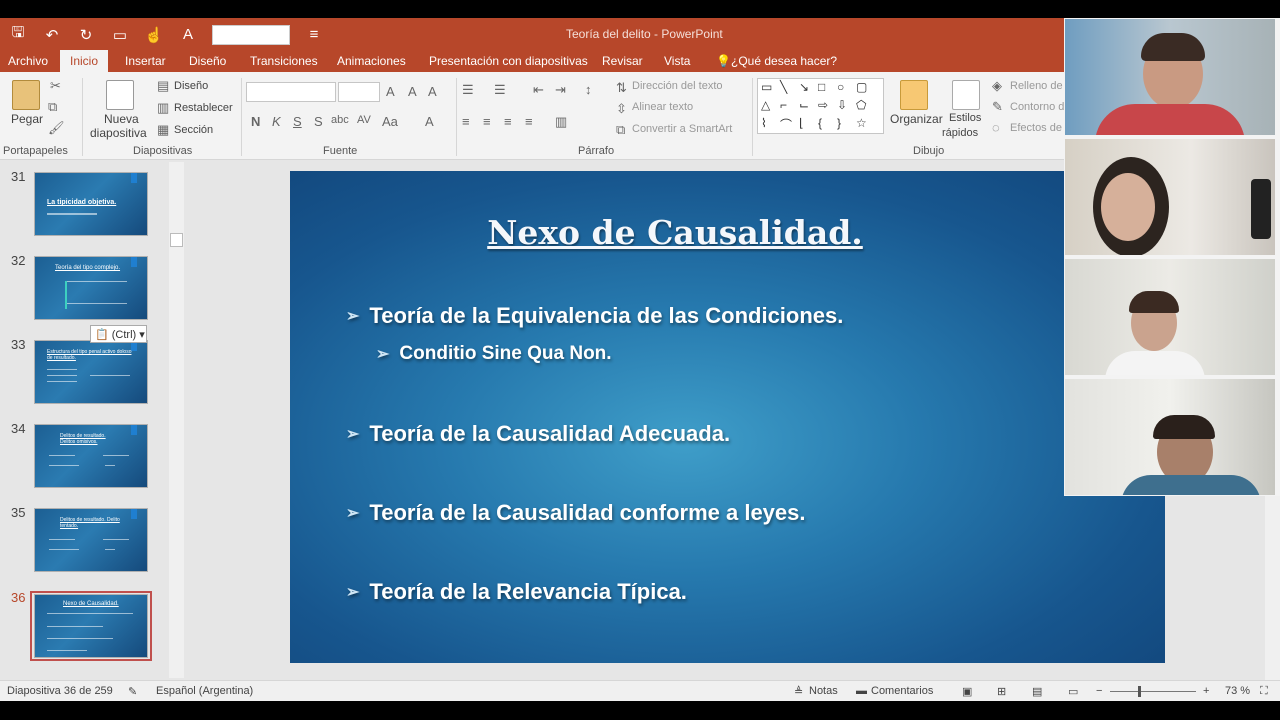 This screenshot has width=1280, height=720. What do you see at coordinates (145, 61) in the screenshot?
I see `tab-insertar: Insertar` at bounding box center [145, 61].